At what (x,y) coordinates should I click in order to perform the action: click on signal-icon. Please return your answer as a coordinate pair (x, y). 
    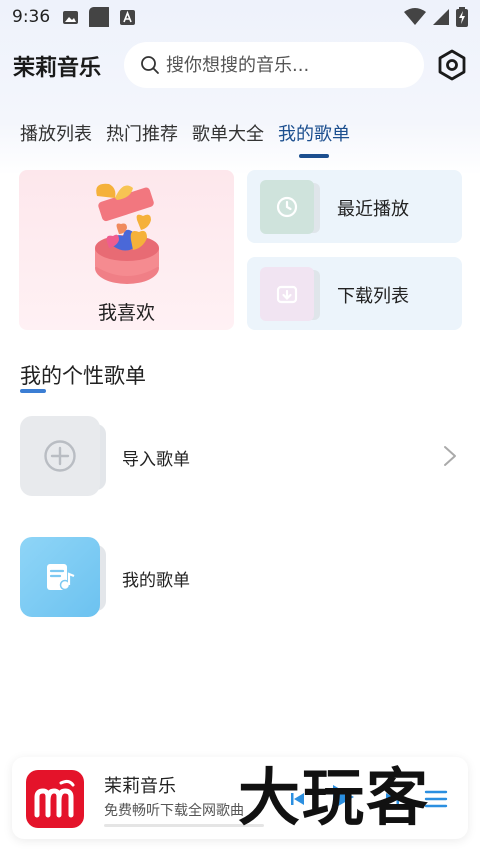
    Looking at the image, I should click on (441, 17).